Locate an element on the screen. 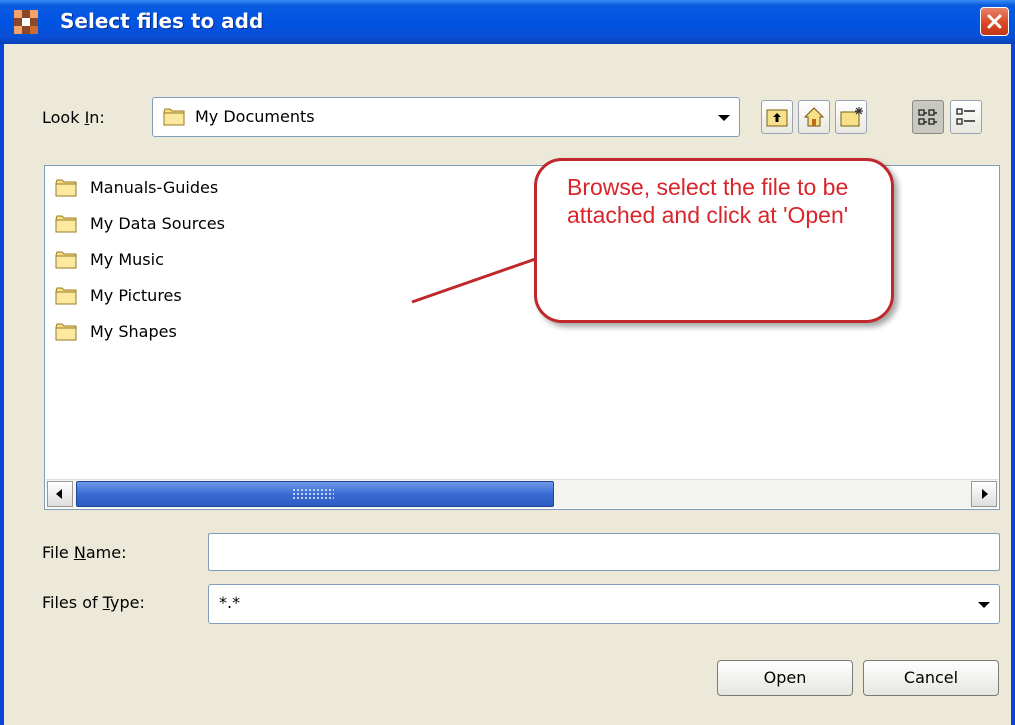 This screenshot has height=725, width=1015. horizontal-scrollbar is located at coordinates (522, 493).